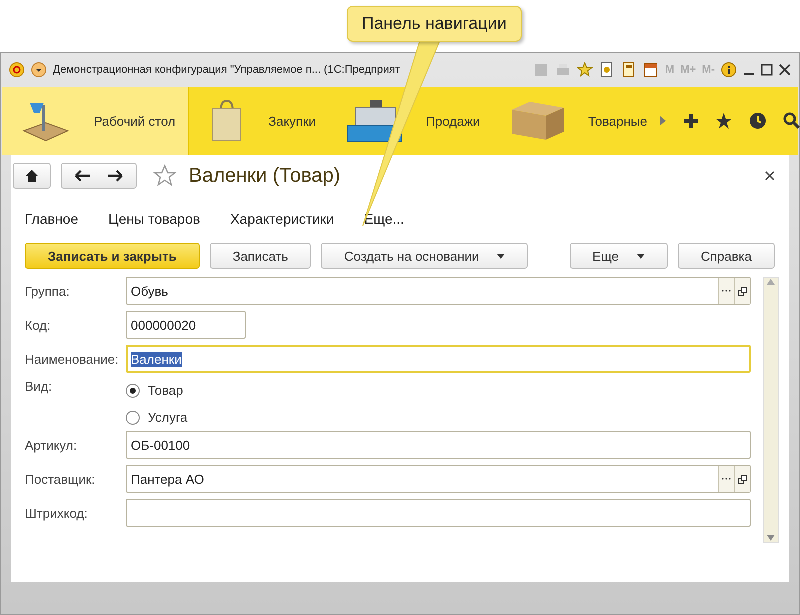  I want to click on input-field, so click(438, 513).